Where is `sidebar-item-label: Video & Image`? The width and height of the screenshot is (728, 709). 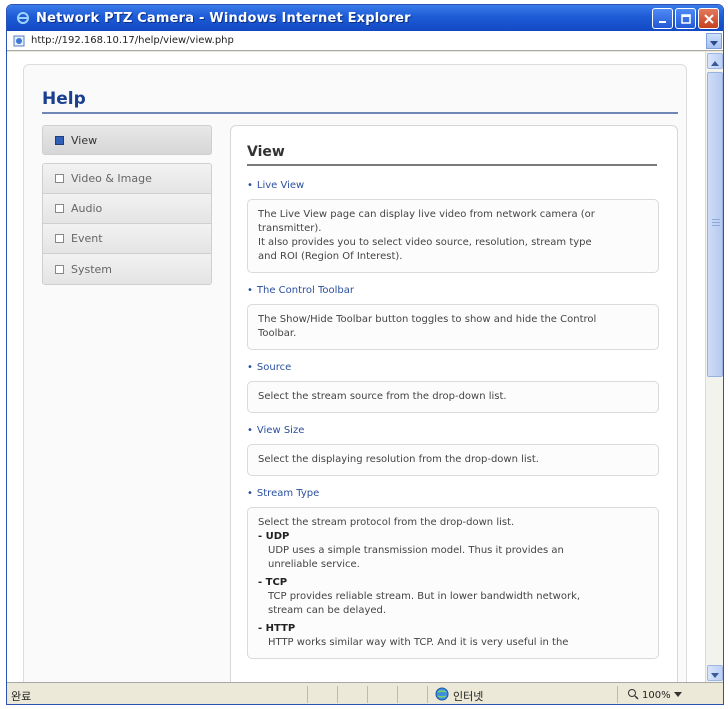 sidebar-item-label: Video & Image is located at coordinates (111, 178).